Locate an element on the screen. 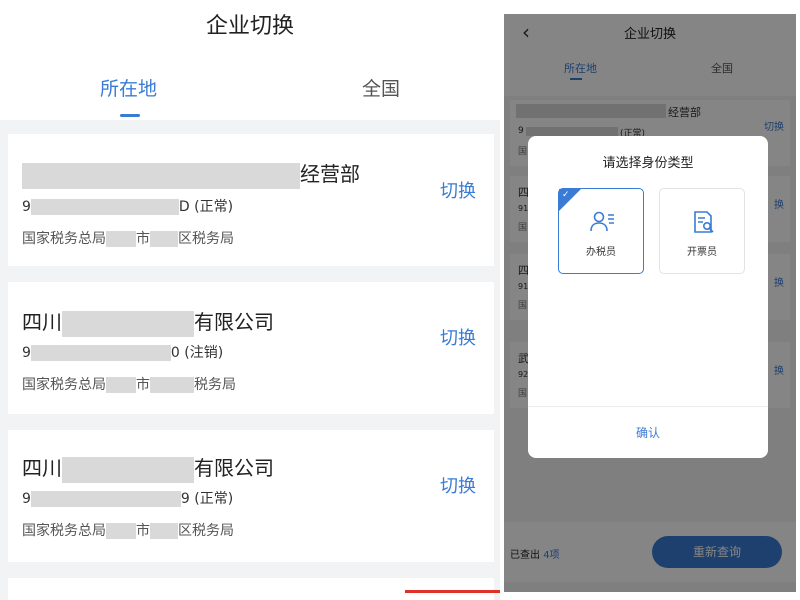 Image resolution: width=800 pixels, height=600 pixels. tax-office: 国家税务总局市税务局 is located at coordinates (129, 385).